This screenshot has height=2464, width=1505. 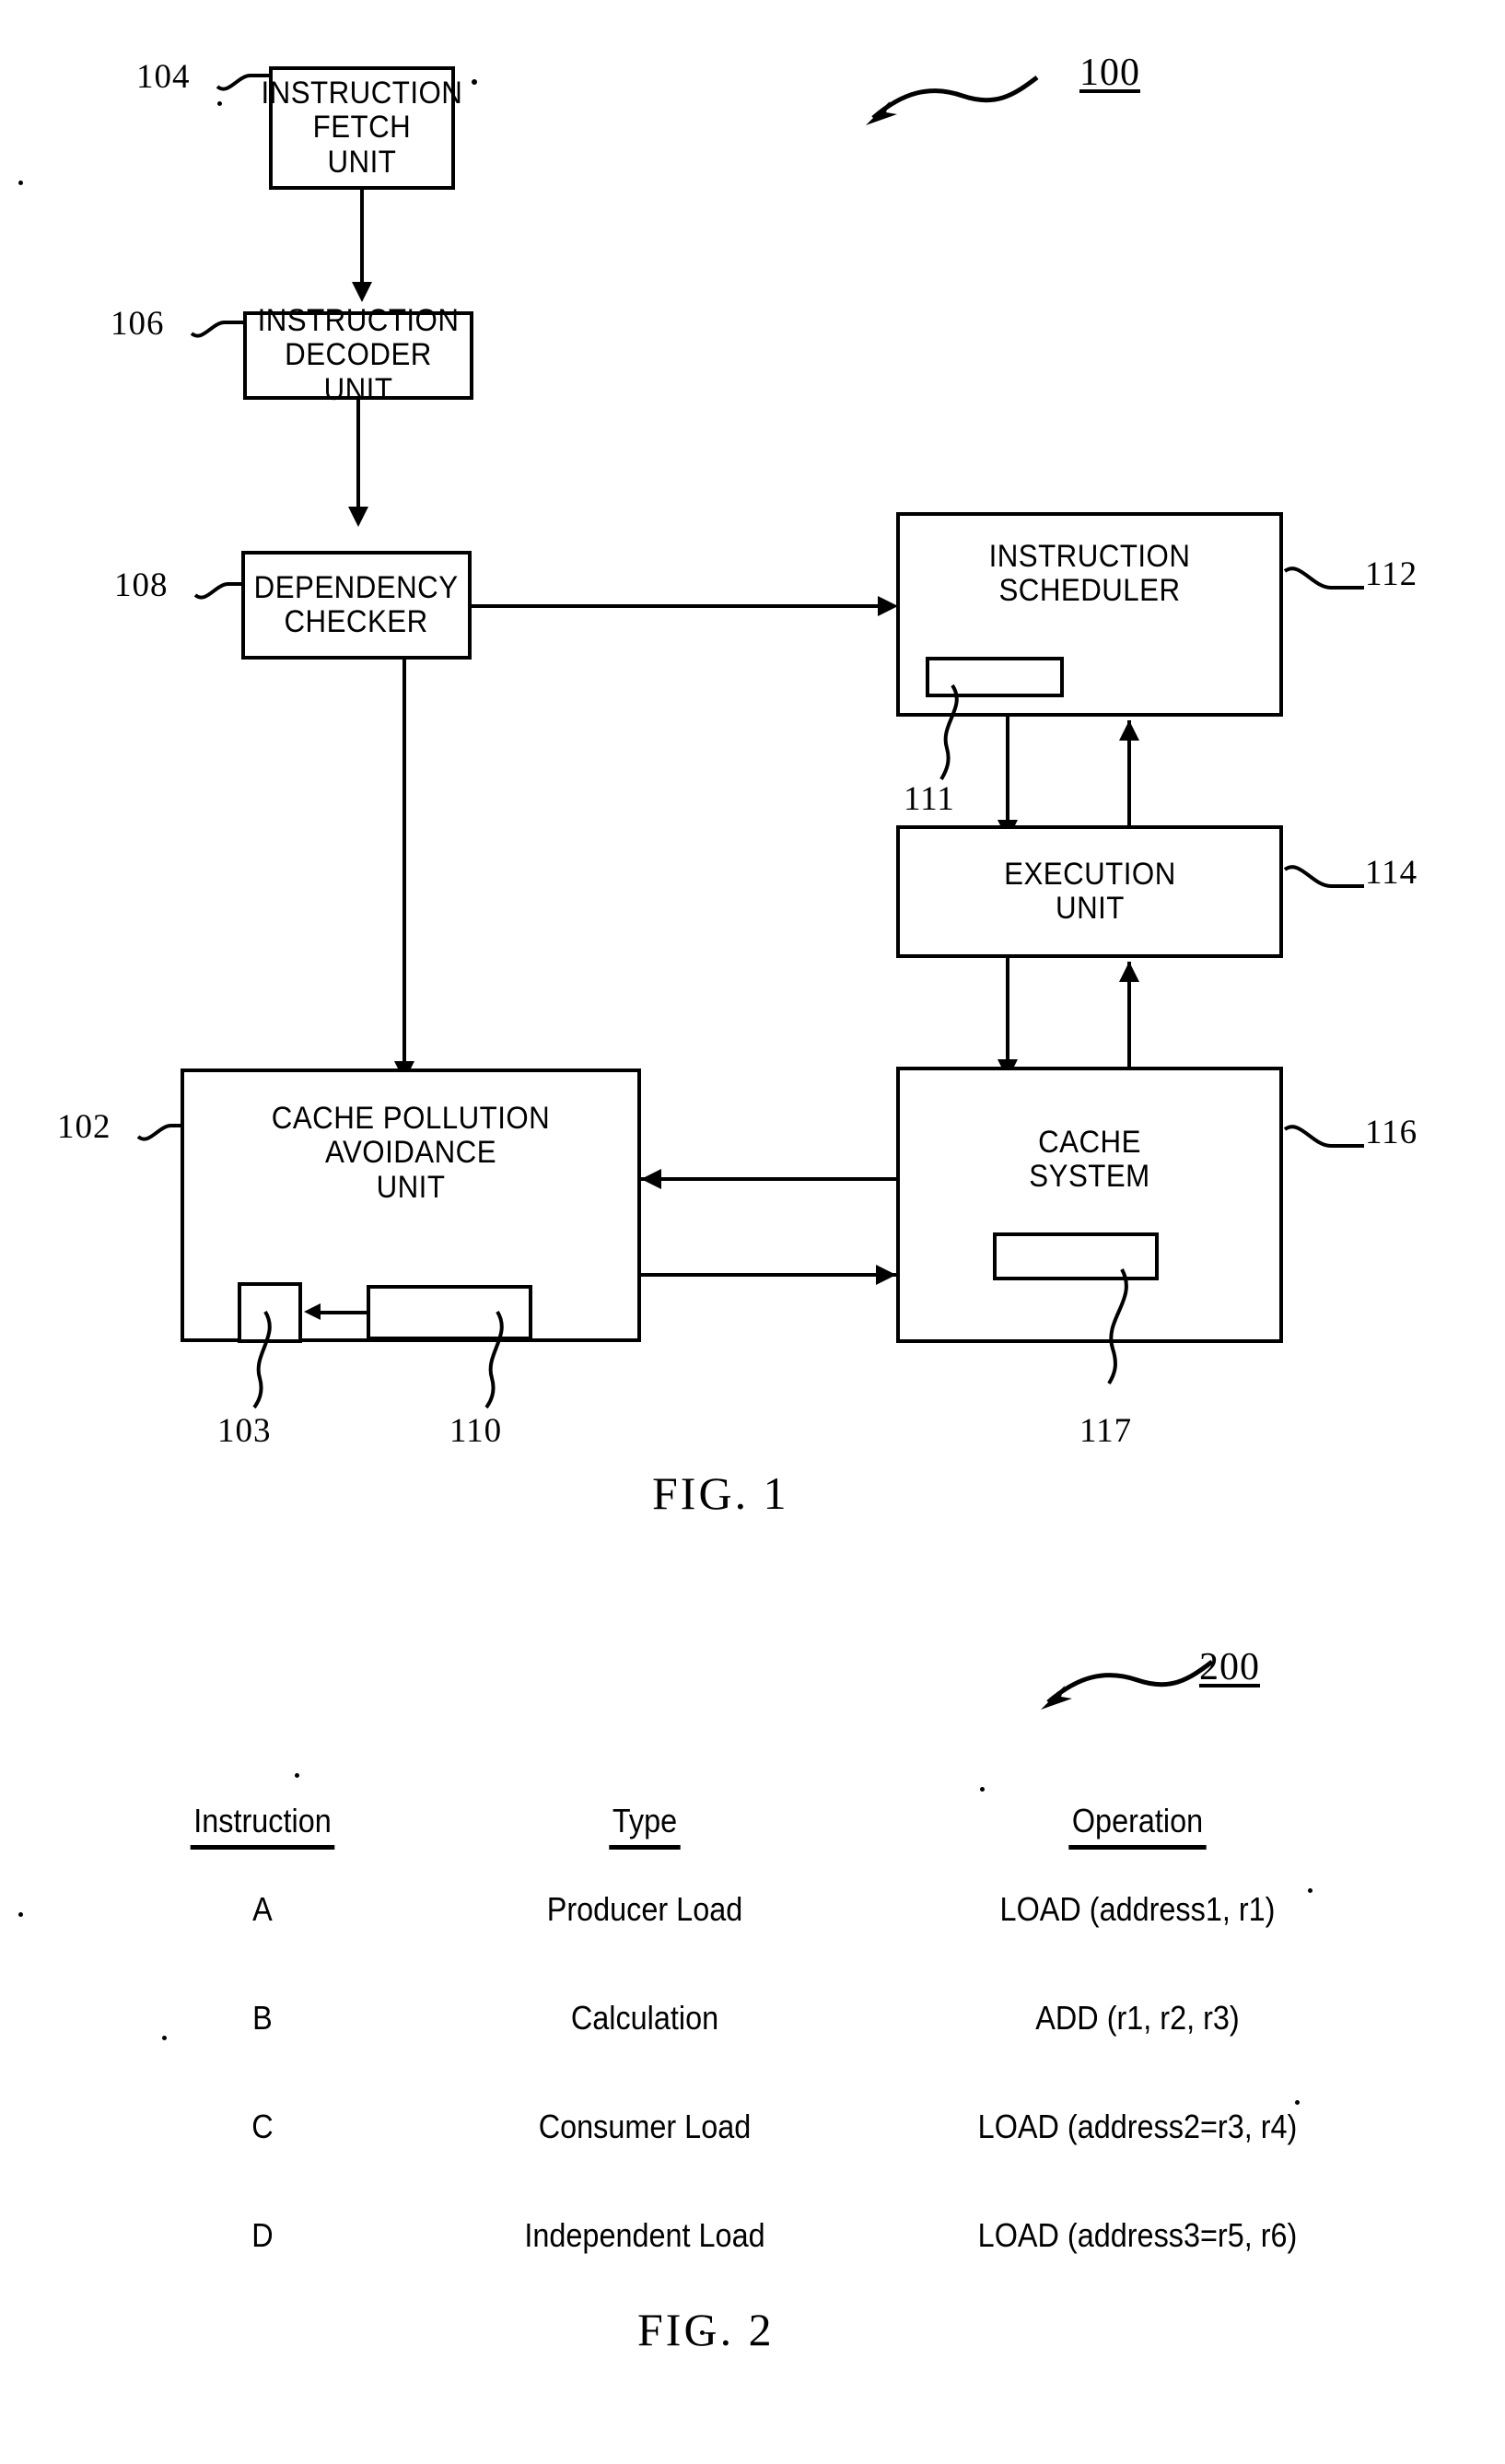 What do you see at coordinates (358, 456) in the screenshot?
I see `connector-decoder-to-dependency` at bounding box center [358, 456].